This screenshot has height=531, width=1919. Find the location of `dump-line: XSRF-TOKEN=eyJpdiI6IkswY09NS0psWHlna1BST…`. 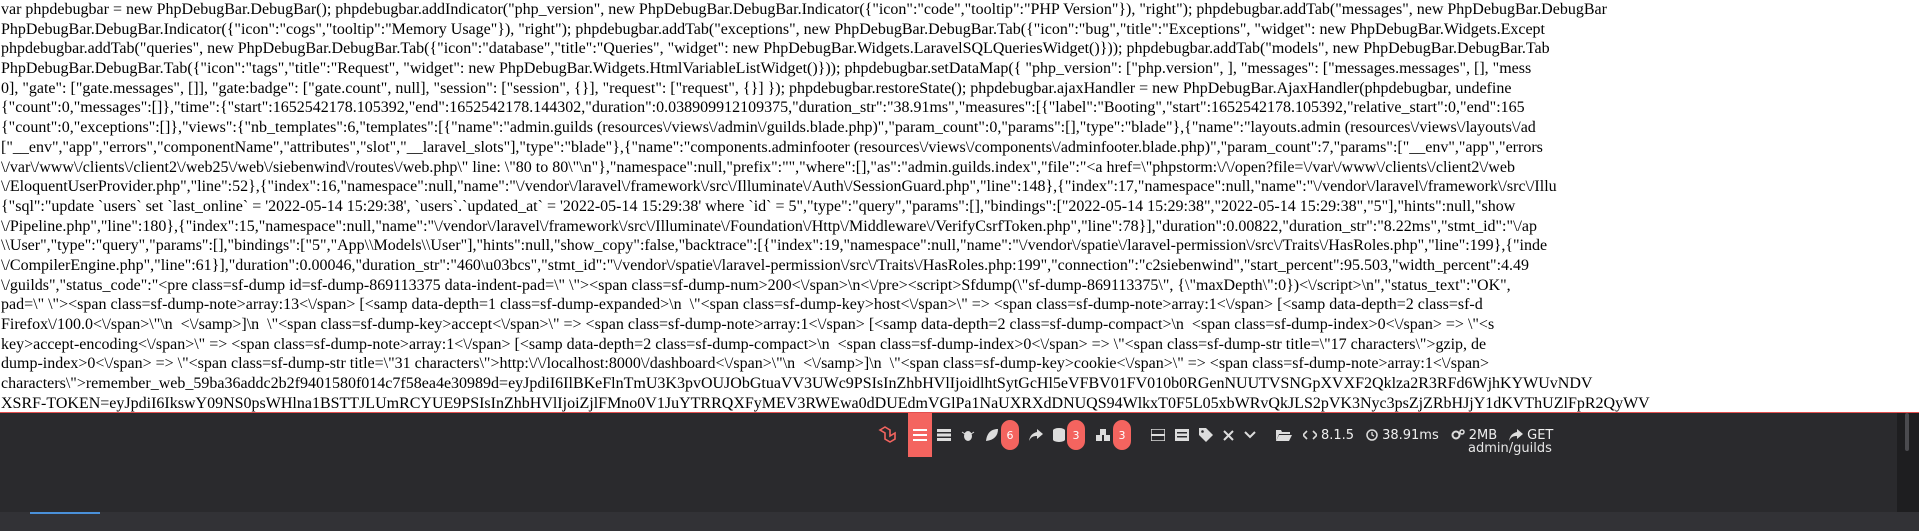

dump-line: XSRF-TOKEN=eyJpdiI6IkswY09NS0psWHlna1BST… is located at coordinates (825, 403).